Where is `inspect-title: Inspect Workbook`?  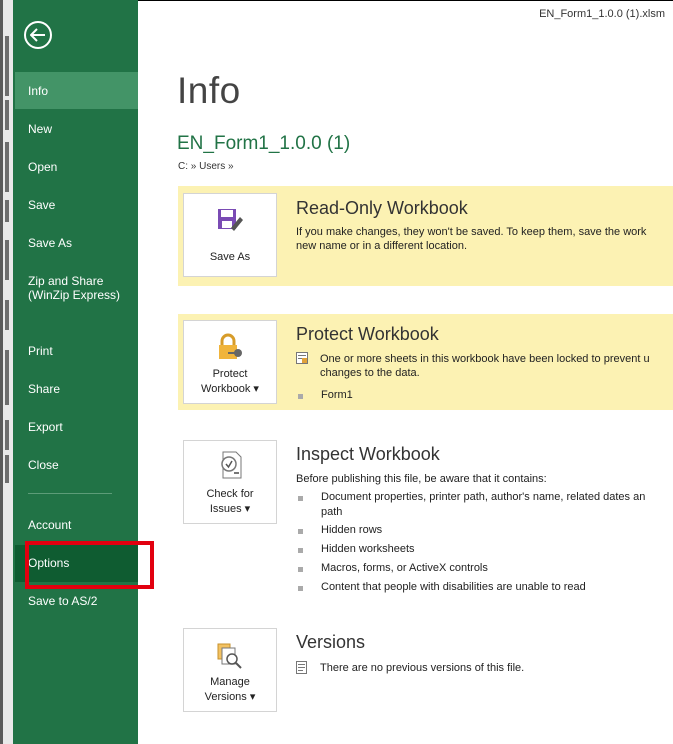
inspect-title: Inspect Workbook is located at coordinates (368, 454).